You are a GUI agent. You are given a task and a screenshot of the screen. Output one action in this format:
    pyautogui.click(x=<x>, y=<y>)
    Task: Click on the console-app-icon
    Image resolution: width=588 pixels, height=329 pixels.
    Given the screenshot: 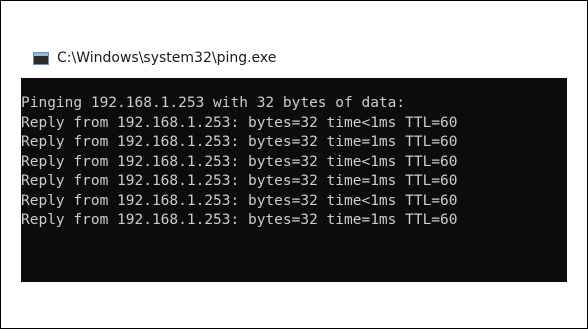 What is the action you would take?
    pyautogui.click(x=41, y=58)
    